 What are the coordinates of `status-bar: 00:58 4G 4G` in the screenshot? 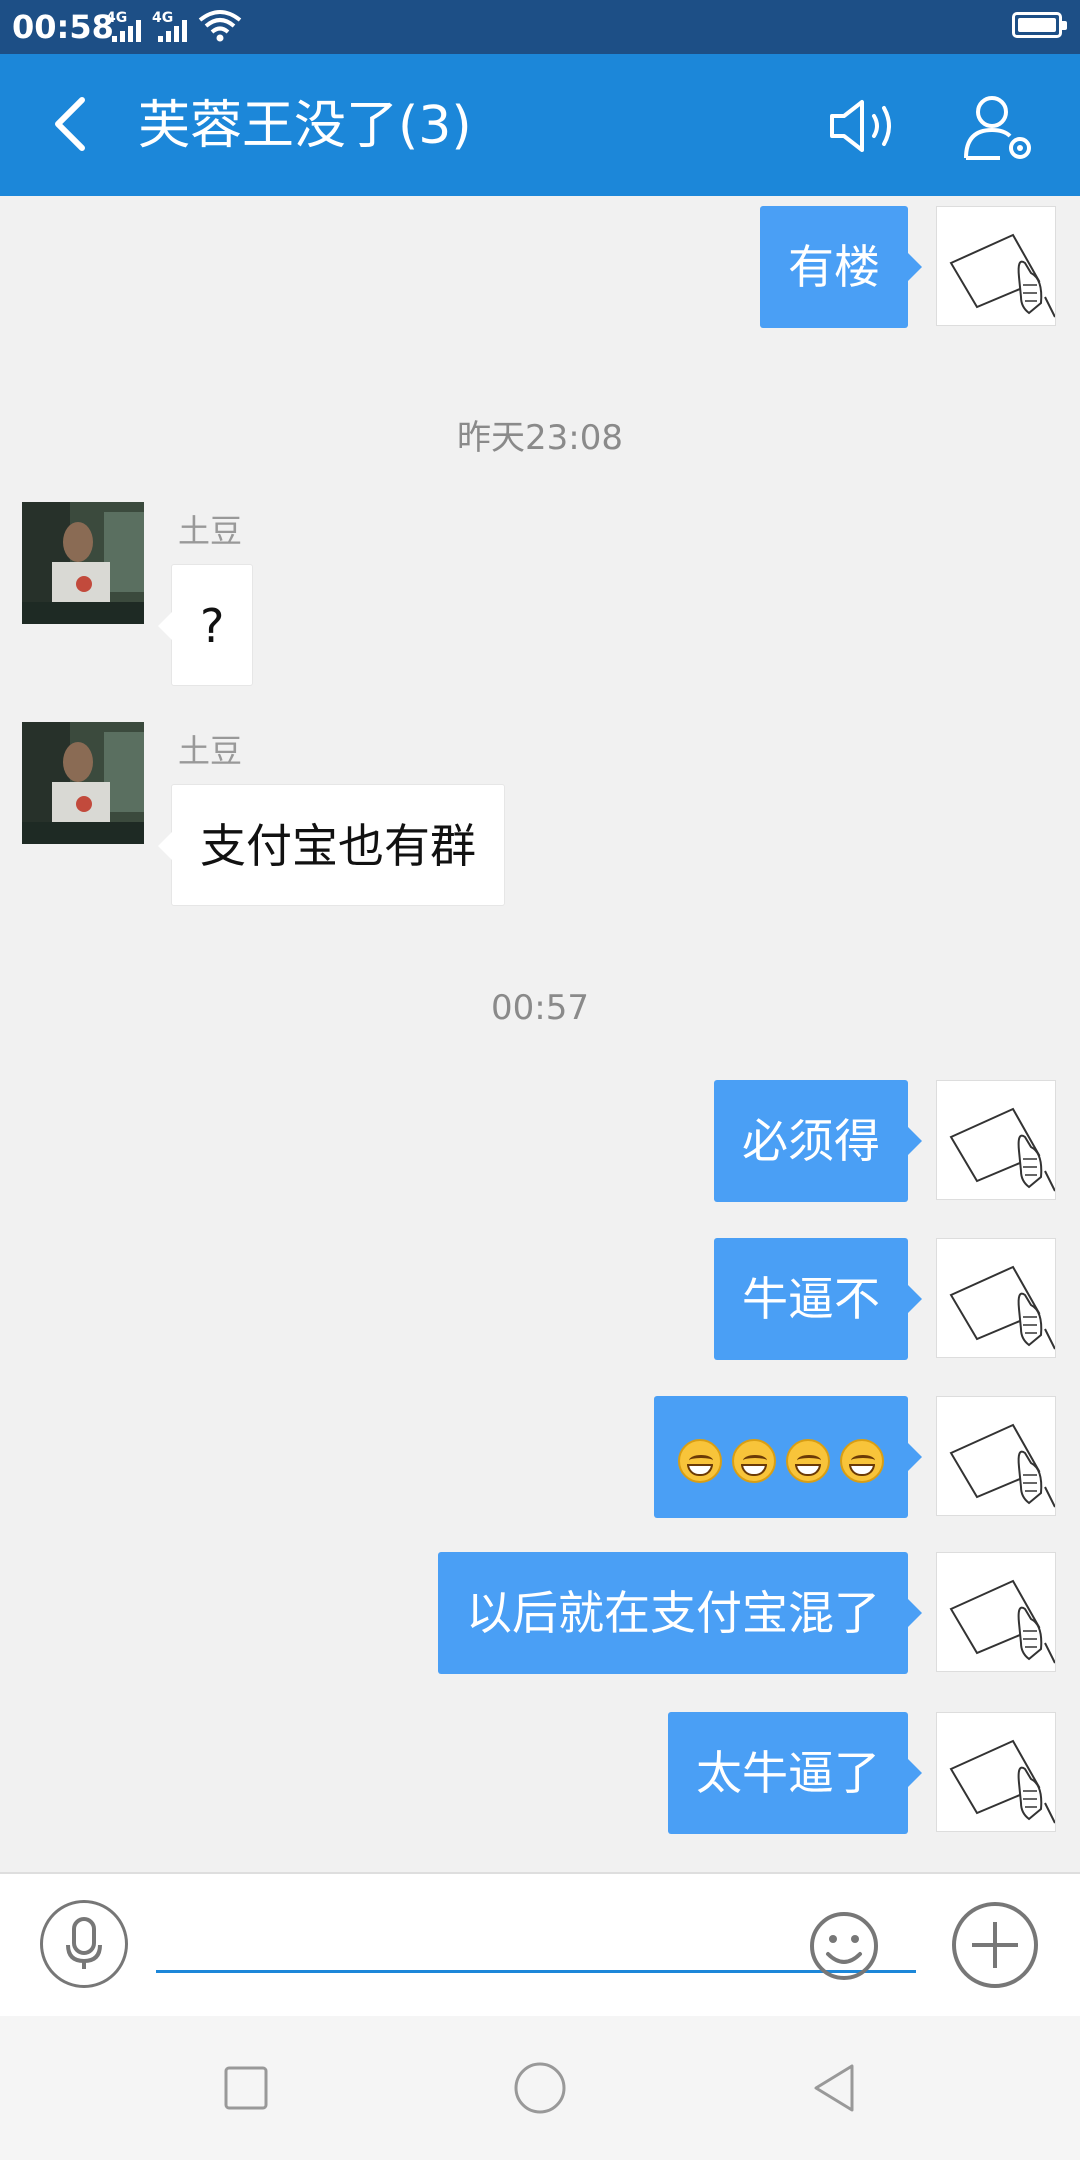 It's located at (540, 27).